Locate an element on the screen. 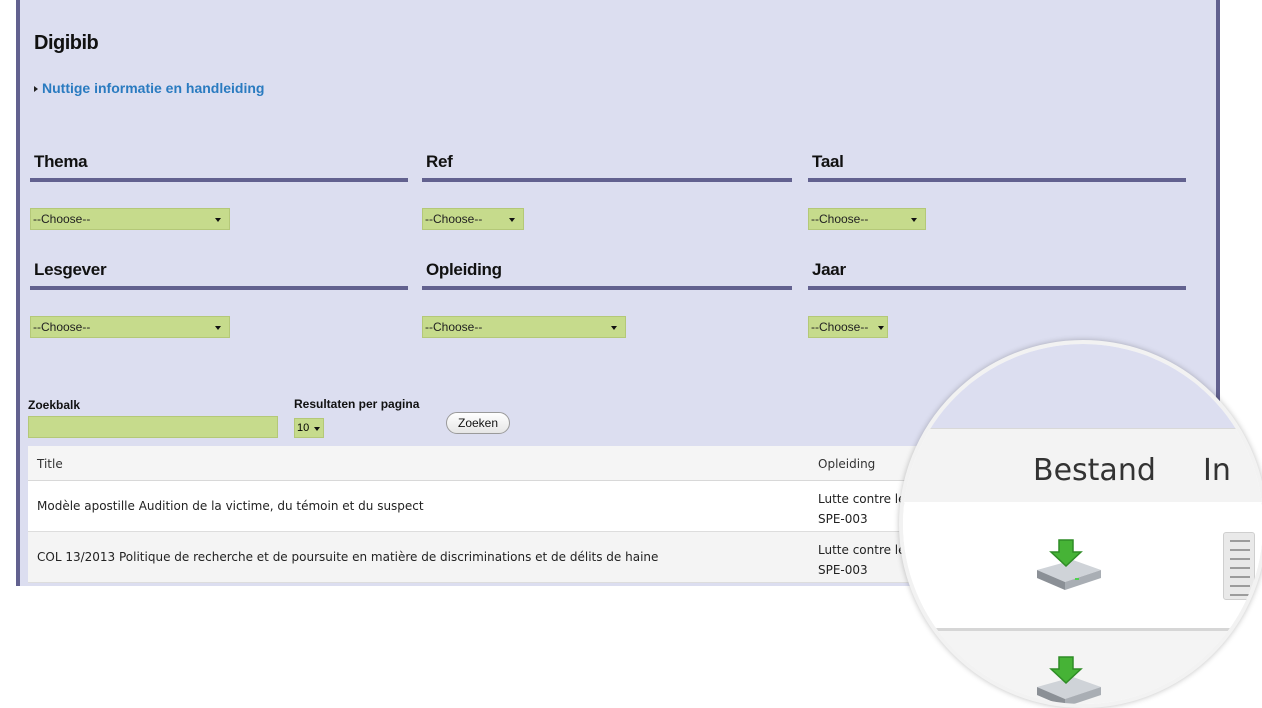 The height and width of the screenshot is (708, 1262). filter-thema-header: Thema is located at coordinates (219, 167).